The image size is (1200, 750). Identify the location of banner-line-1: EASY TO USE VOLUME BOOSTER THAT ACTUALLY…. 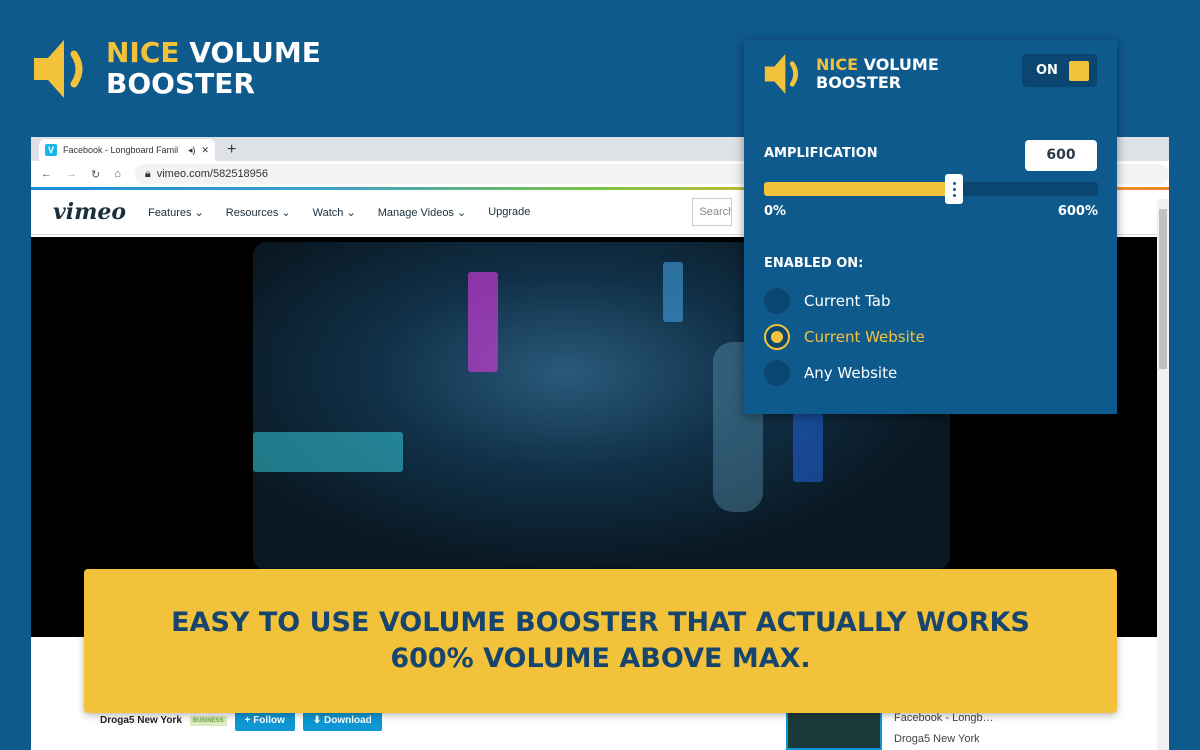
(600, 622).